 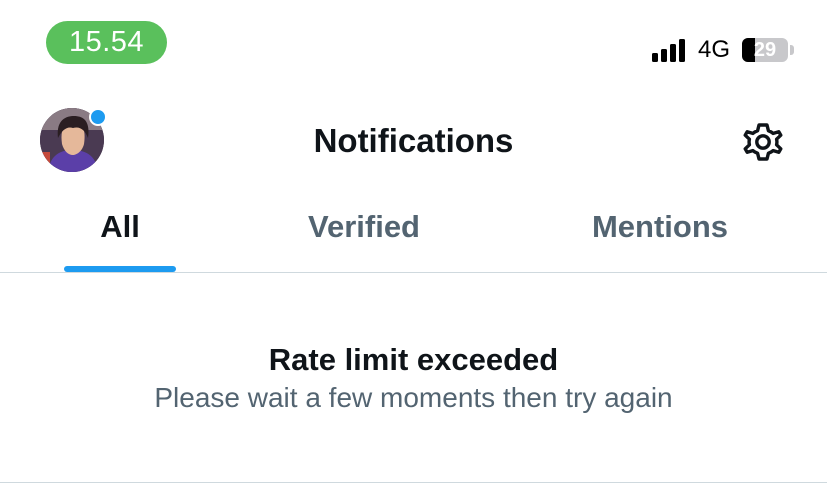 I want to click on tab-verified: Verified, so click(x=364, y=236).